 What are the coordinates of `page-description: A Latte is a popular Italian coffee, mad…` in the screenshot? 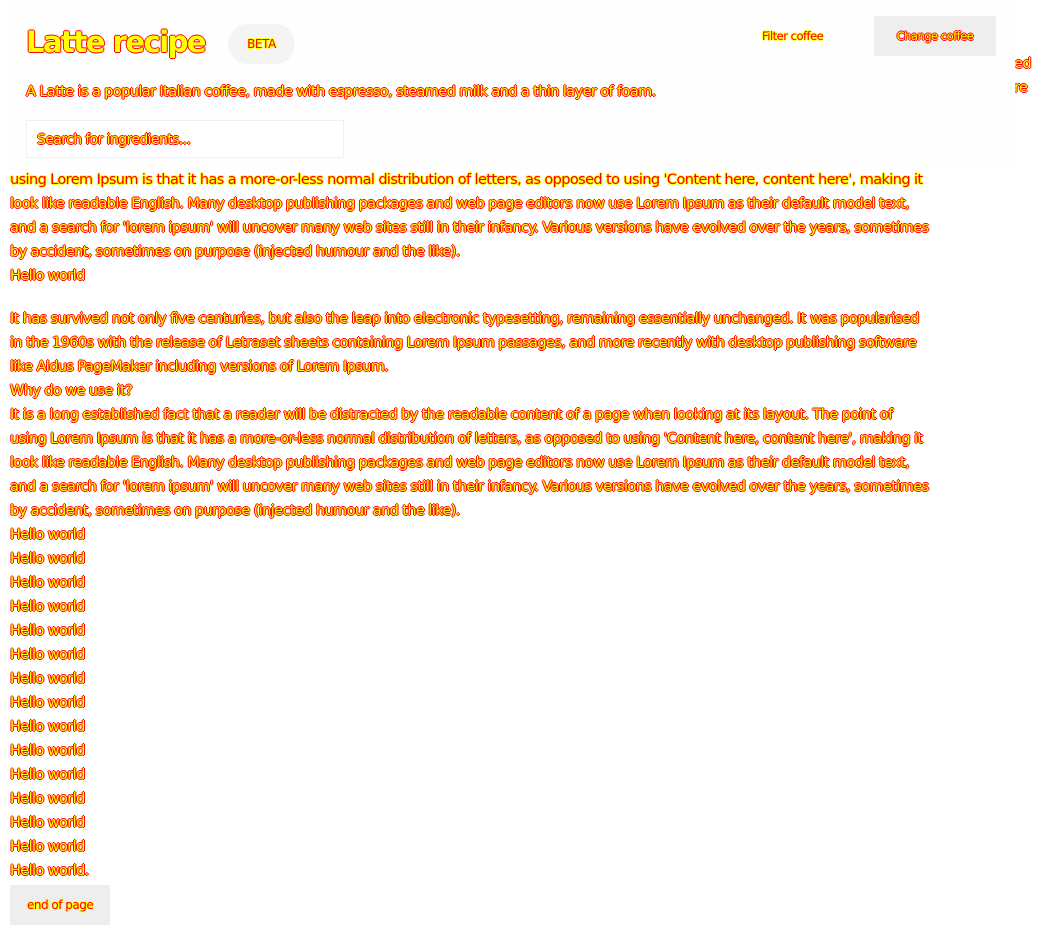 It's located at (341, 92).